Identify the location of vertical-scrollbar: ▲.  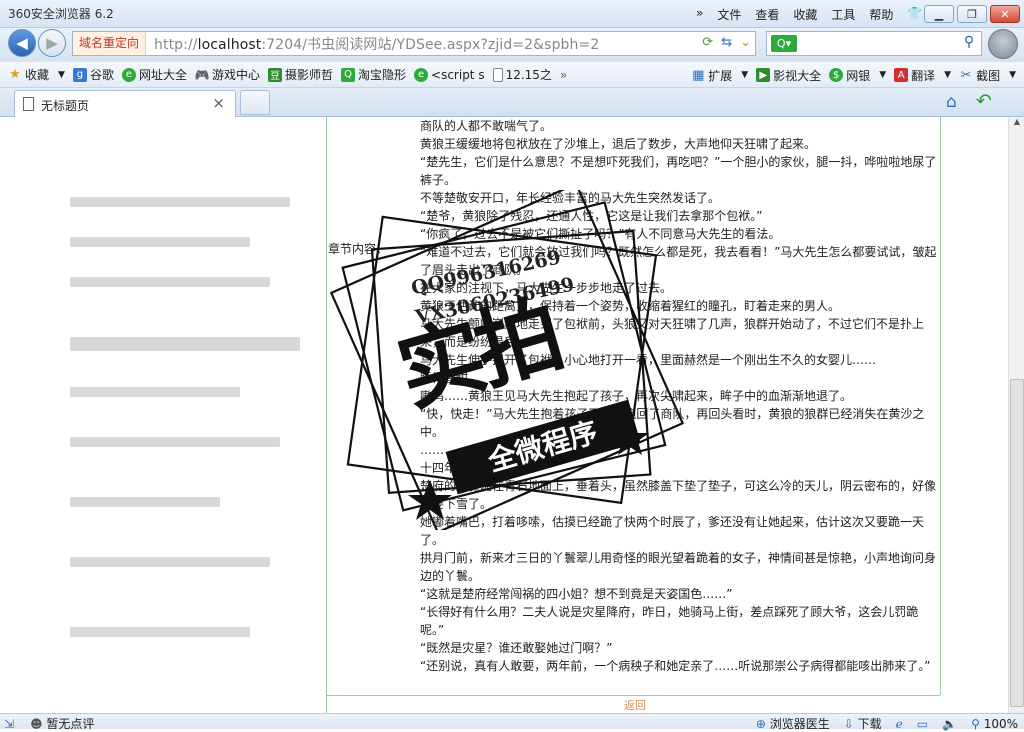
(1016, 415).